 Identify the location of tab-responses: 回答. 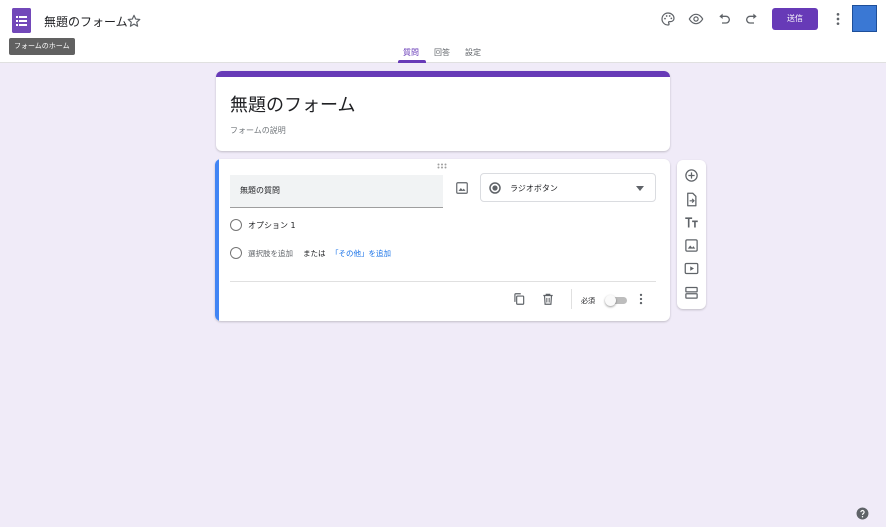
(442, 52).